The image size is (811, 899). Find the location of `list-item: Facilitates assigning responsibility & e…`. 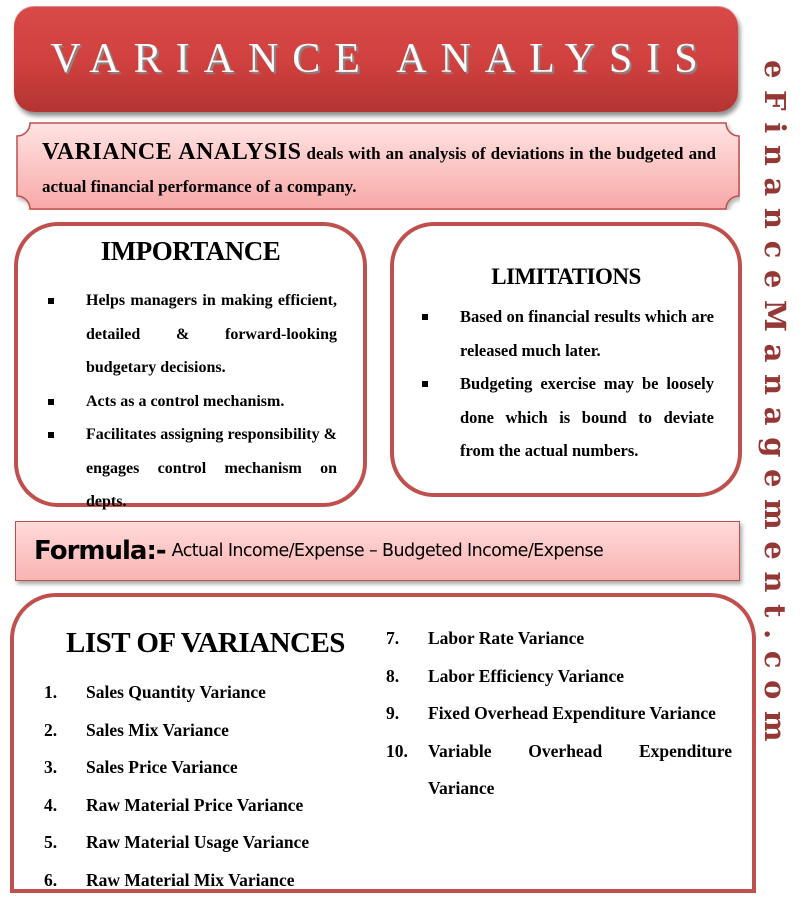

list-item: Facilitates assigning responsibility & e… is located at coordinates (192, 468).